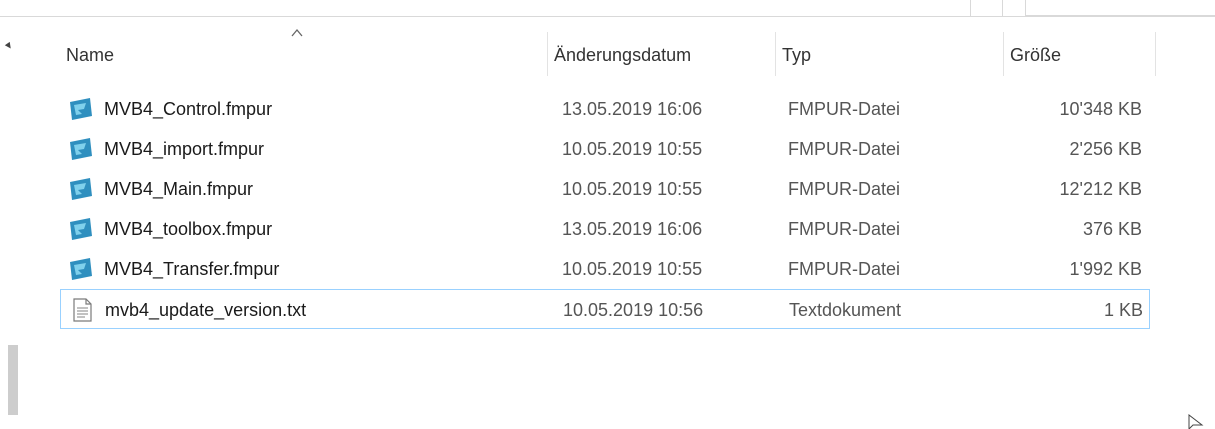 This screenshot has height=429, width=1215. What do you see at coordinates (308, 269) in the screenshot?
I see `file-name-cell: MVB4_Transfer.fmpur` at bounding box center [308, 269].